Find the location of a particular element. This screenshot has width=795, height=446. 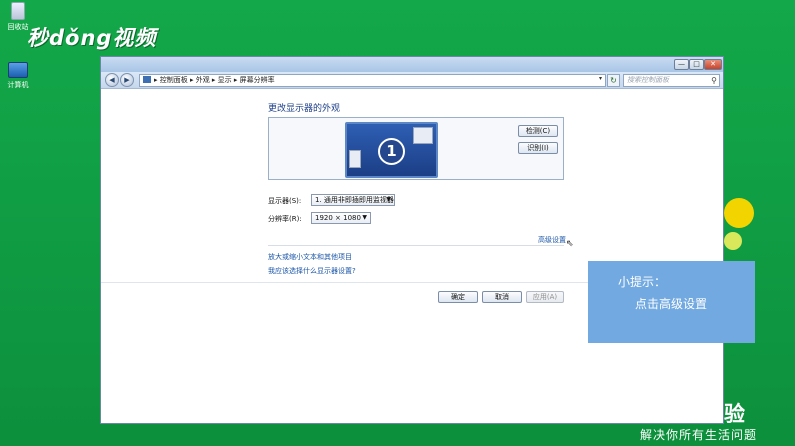

trash-icon is located at coordinates (18, 11).